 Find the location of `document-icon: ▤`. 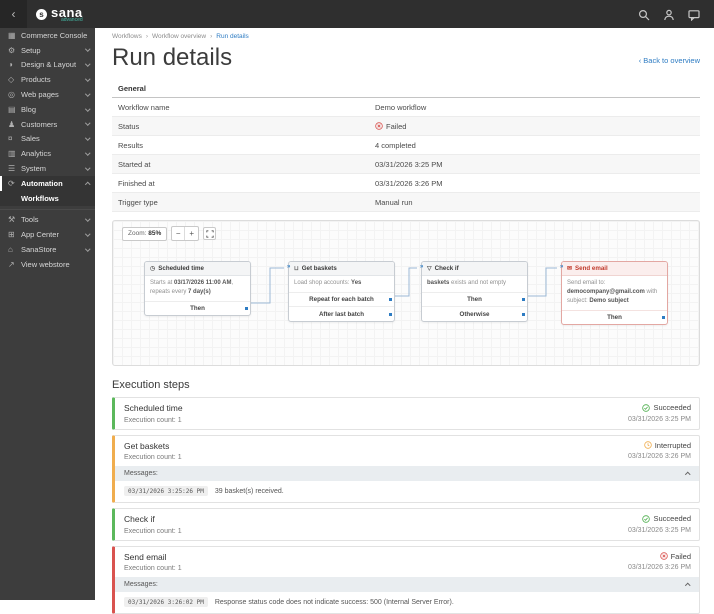

document-icon: ▤ is located at coordinates (14, 109).